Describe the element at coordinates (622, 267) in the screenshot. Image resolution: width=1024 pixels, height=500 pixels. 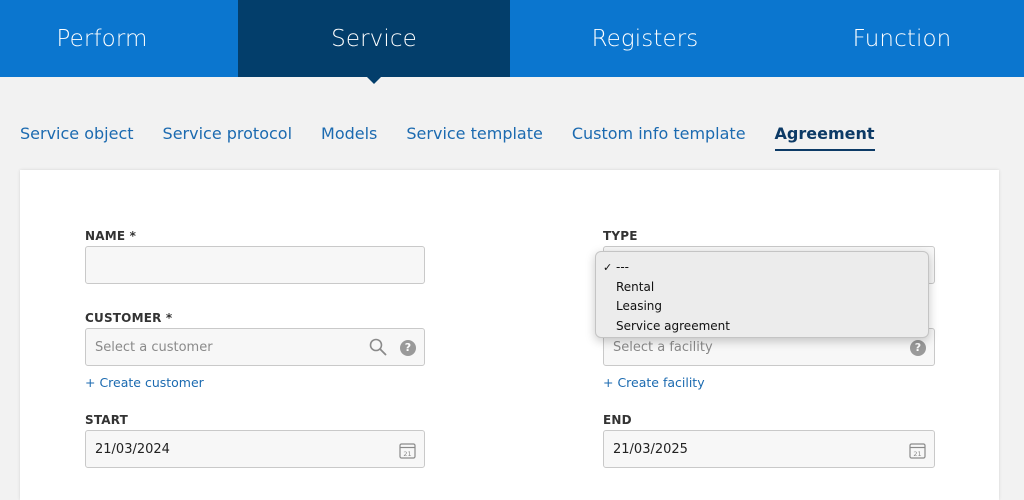
I see `type-option-label: ---` at that location.